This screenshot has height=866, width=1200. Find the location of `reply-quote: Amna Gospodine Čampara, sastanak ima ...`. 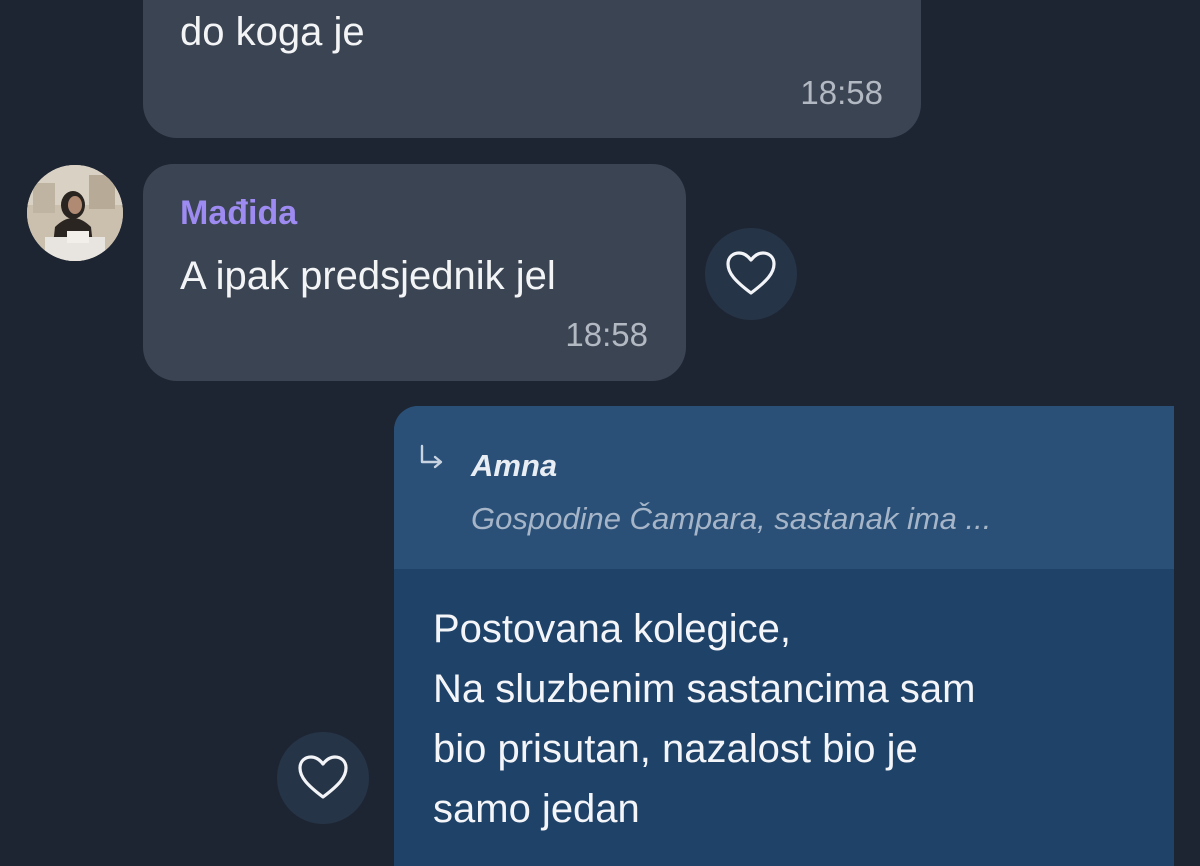

reply-quote: Amna Gospodine Čampara, sastanak ima ... is located at coordinates (784, 487).